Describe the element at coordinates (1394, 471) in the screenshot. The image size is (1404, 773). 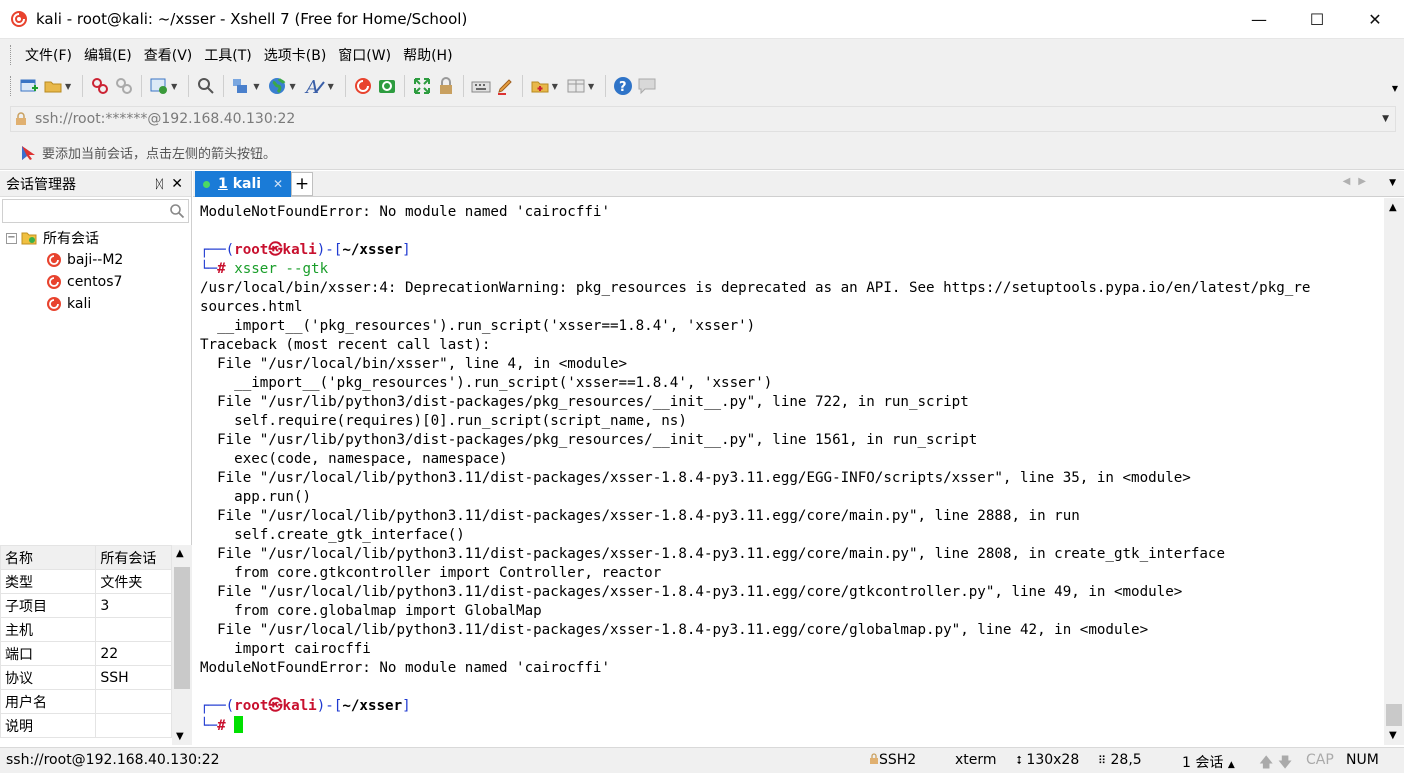
I see `terminal-scrollbar: ▲ ▼` at that location.